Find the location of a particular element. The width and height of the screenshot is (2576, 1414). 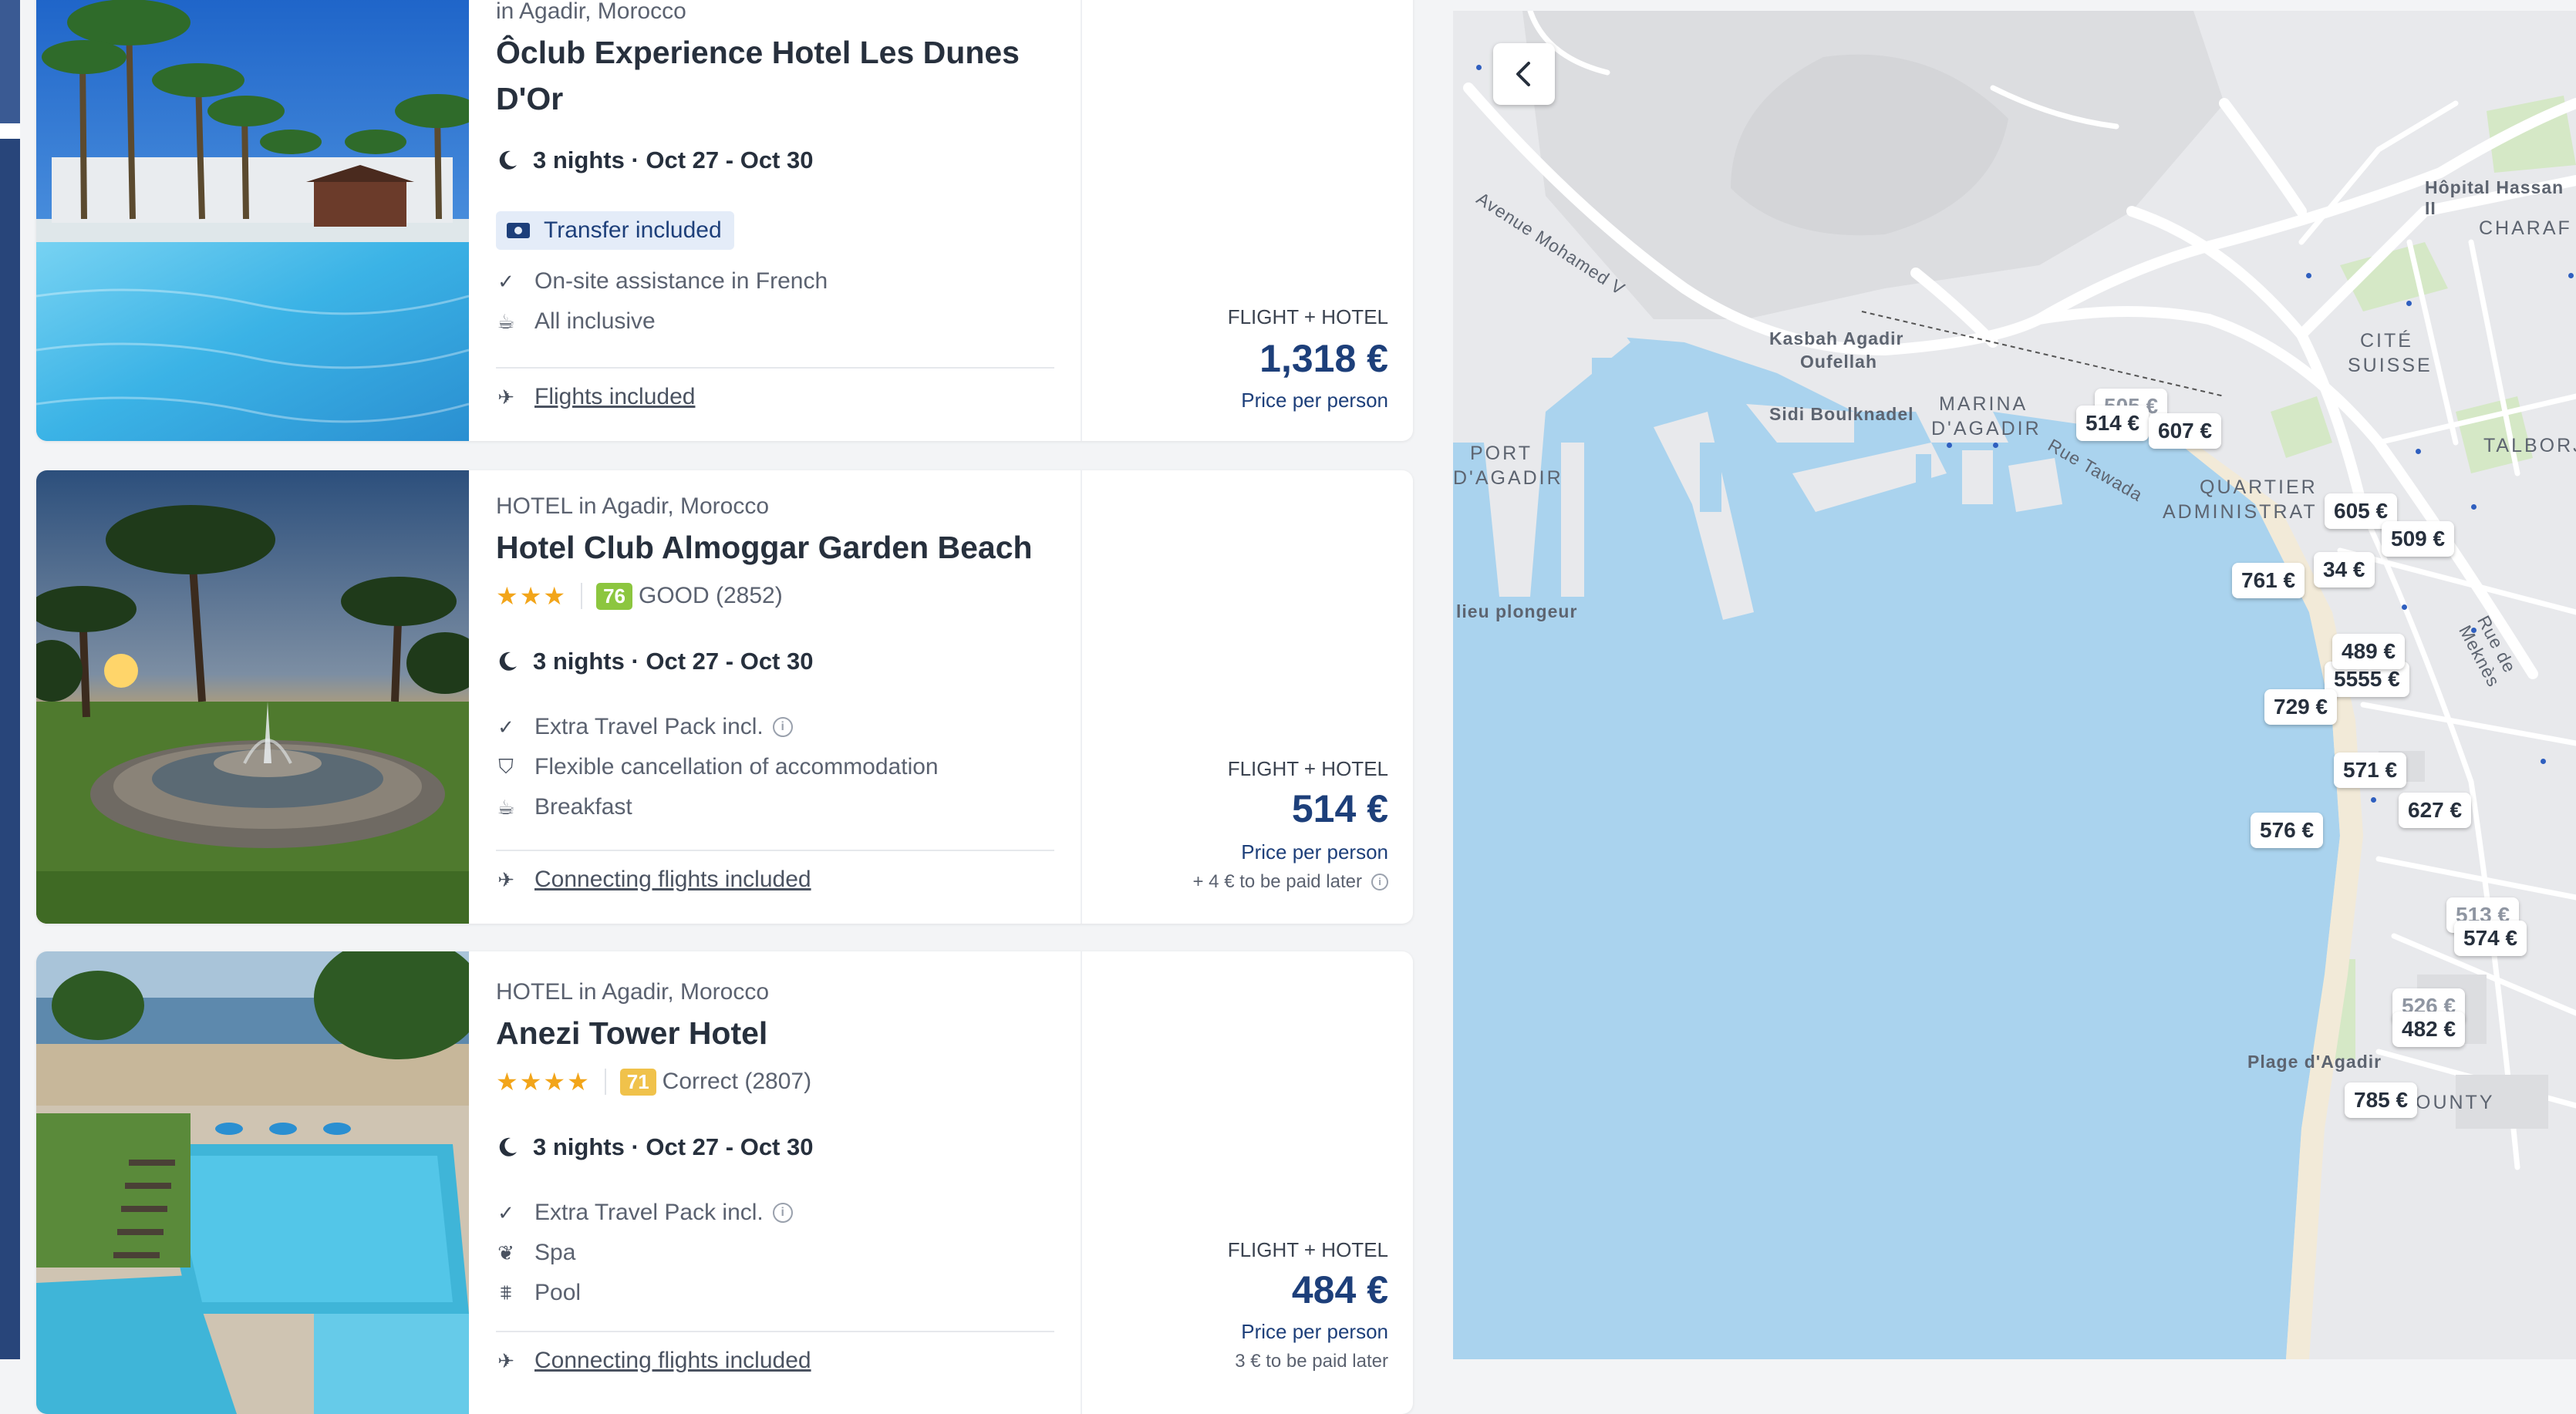

price-value: 1,318 € is located at coordinates (1323, 358).